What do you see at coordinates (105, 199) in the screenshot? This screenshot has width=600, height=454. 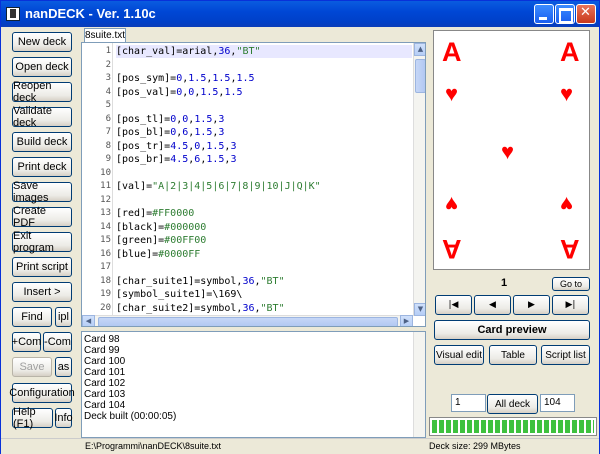 I see `line-number: 12` at bounding box center [105, 199].